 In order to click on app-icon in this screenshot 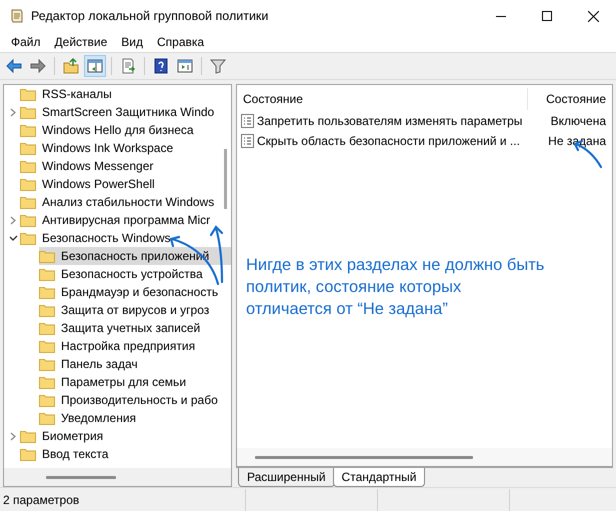, I will do `click(17, 16)`.